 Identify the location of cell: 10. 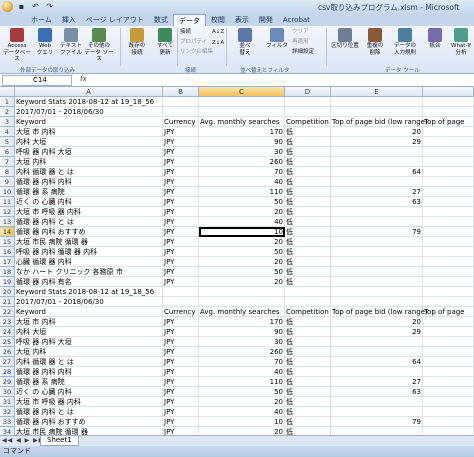
(242, 232).